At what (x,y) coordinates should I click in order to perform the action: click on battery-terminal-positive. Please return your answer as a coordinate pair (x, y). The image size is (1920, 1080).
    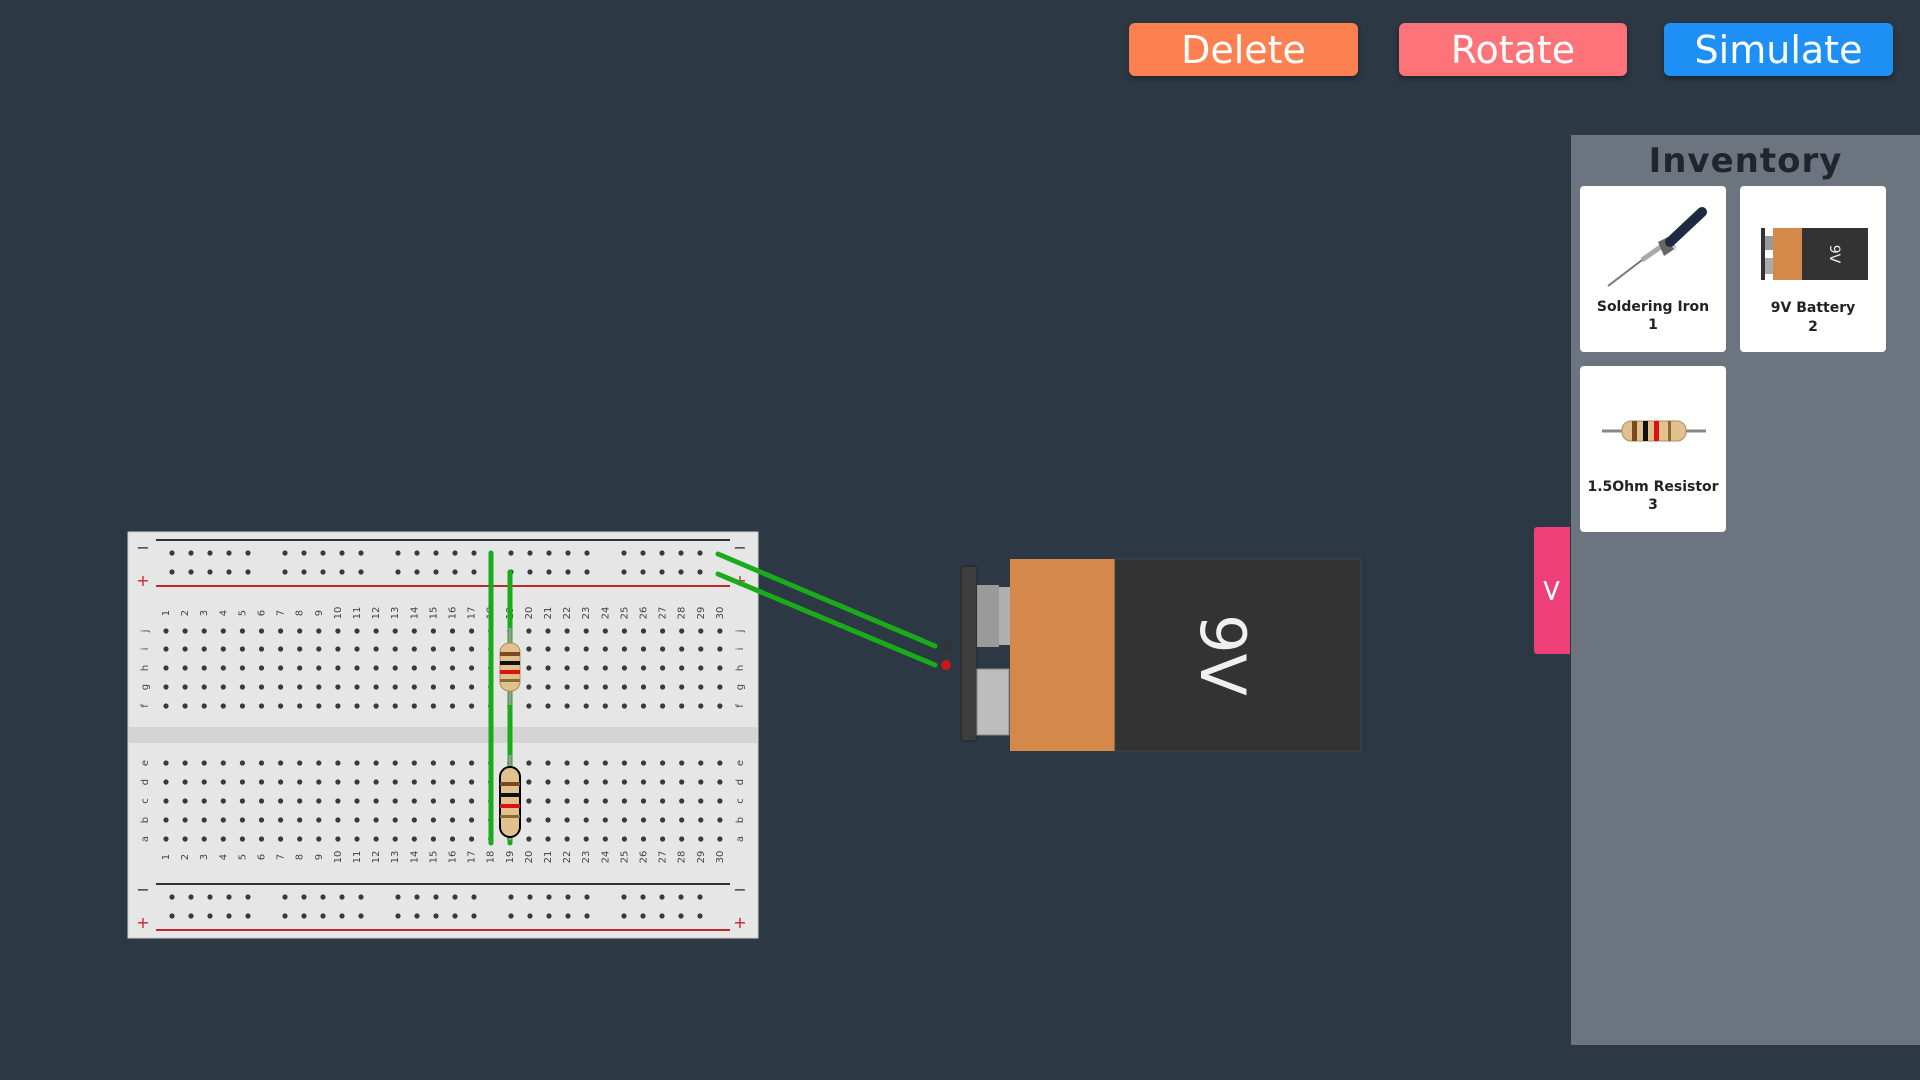
    Looking at the image, I should click on (946, 665).